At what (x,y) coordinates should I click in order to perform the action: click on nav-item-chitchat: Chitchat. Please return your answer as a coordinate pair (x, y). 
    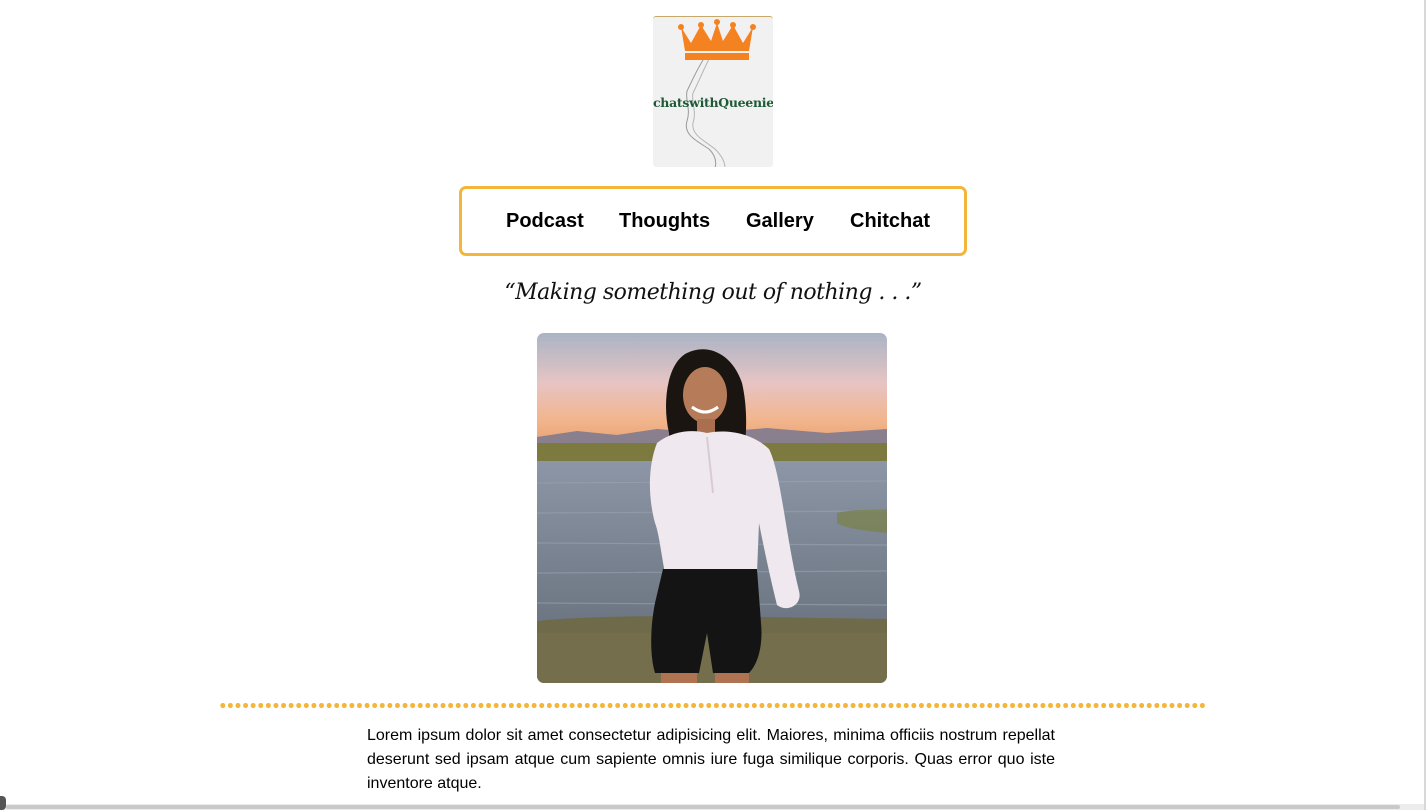
    Looking at the image, I should click on (890, 221).